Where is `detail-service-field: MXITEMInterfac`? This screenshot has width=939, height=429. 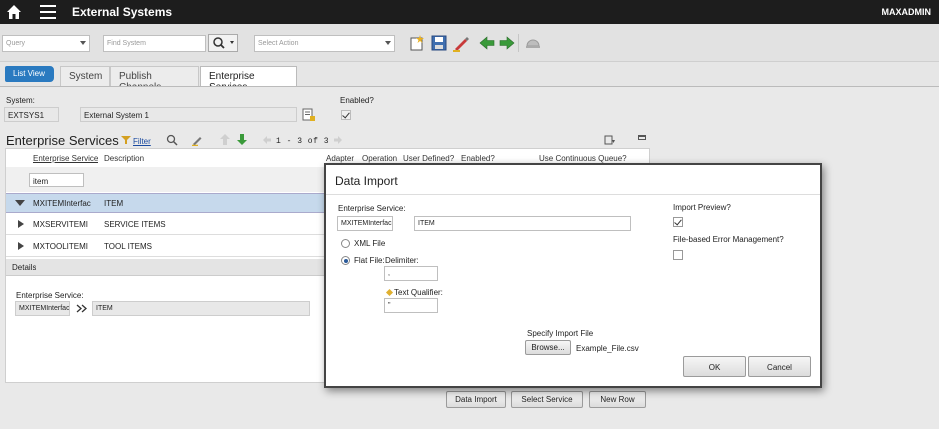 detail-service-field: MXITEMInterfac is located at coordinates (42, 308).